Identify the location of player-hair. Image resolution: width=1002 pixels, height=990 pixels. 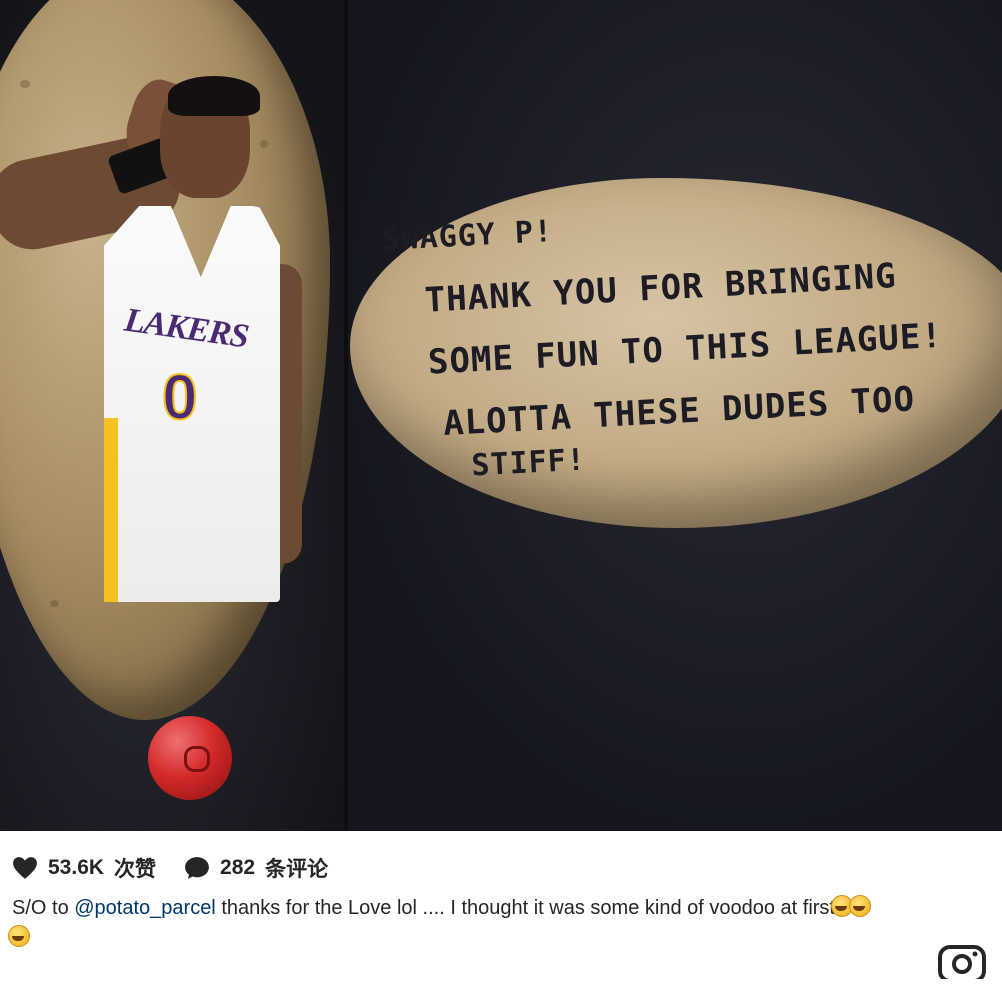
(214, 96).